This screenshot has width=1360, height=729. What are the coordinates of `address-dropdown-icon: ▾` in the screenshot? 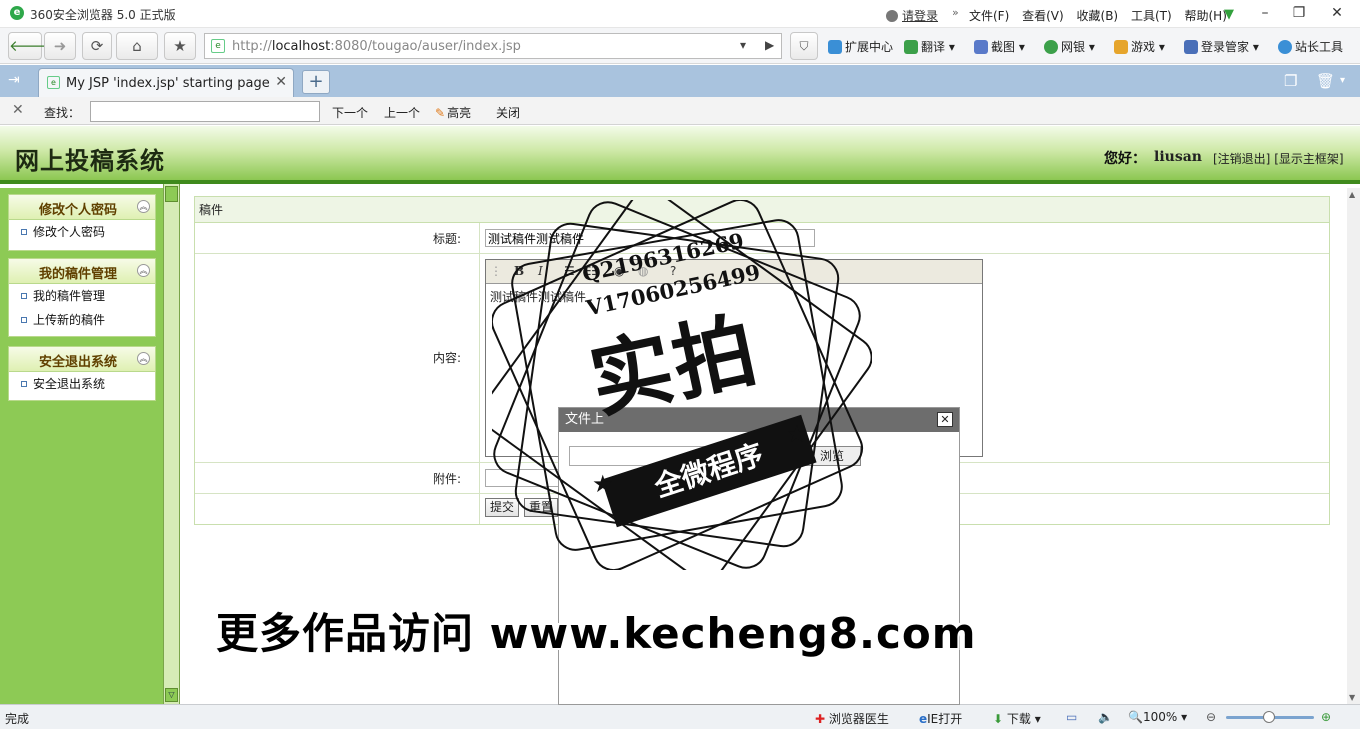 It's located at (743, 45).